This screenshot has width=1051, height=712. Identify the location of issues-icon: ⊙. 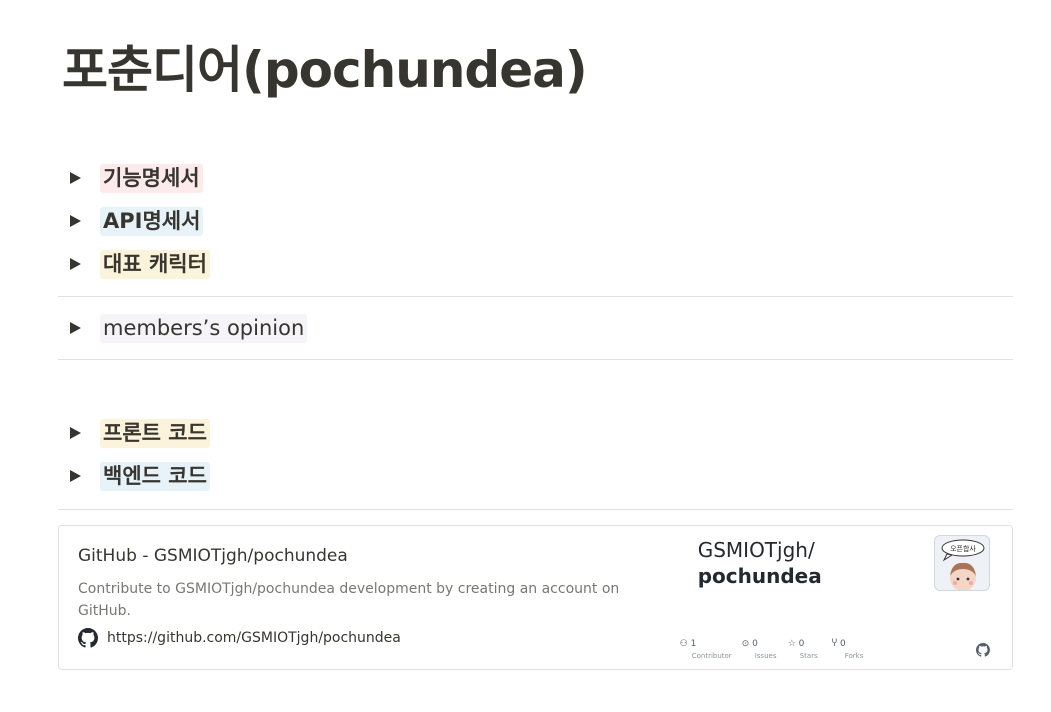
(745, 644).